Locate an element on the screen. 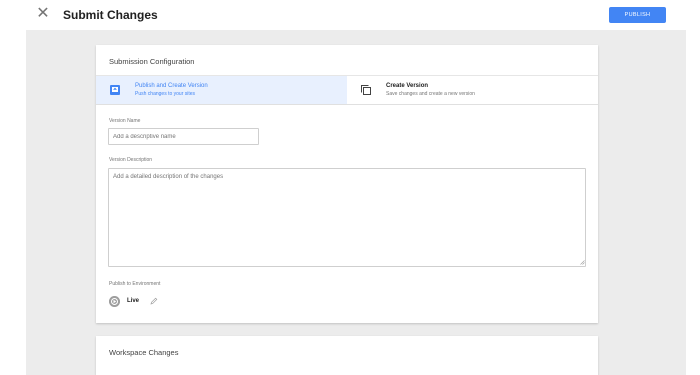  option-label: Publish and Create Version is located at coordinates (171, 86).